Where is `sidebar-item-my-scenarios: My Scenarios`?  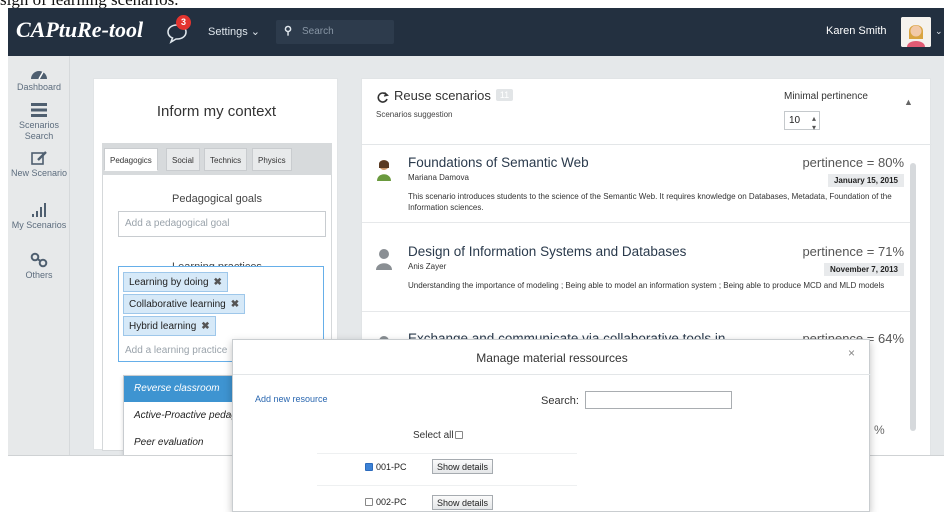 sidebar-item-my-scenarios: My Scenarios is located at coordinates (39, 216).